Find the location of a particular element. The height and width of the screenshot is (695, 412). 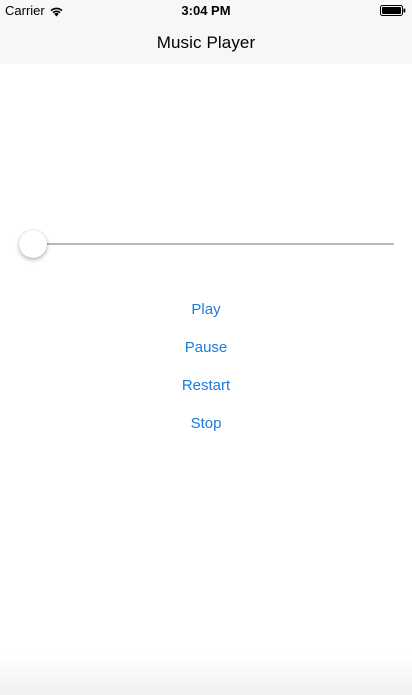

page-title: Music Player is located at coordinates (206, 42).